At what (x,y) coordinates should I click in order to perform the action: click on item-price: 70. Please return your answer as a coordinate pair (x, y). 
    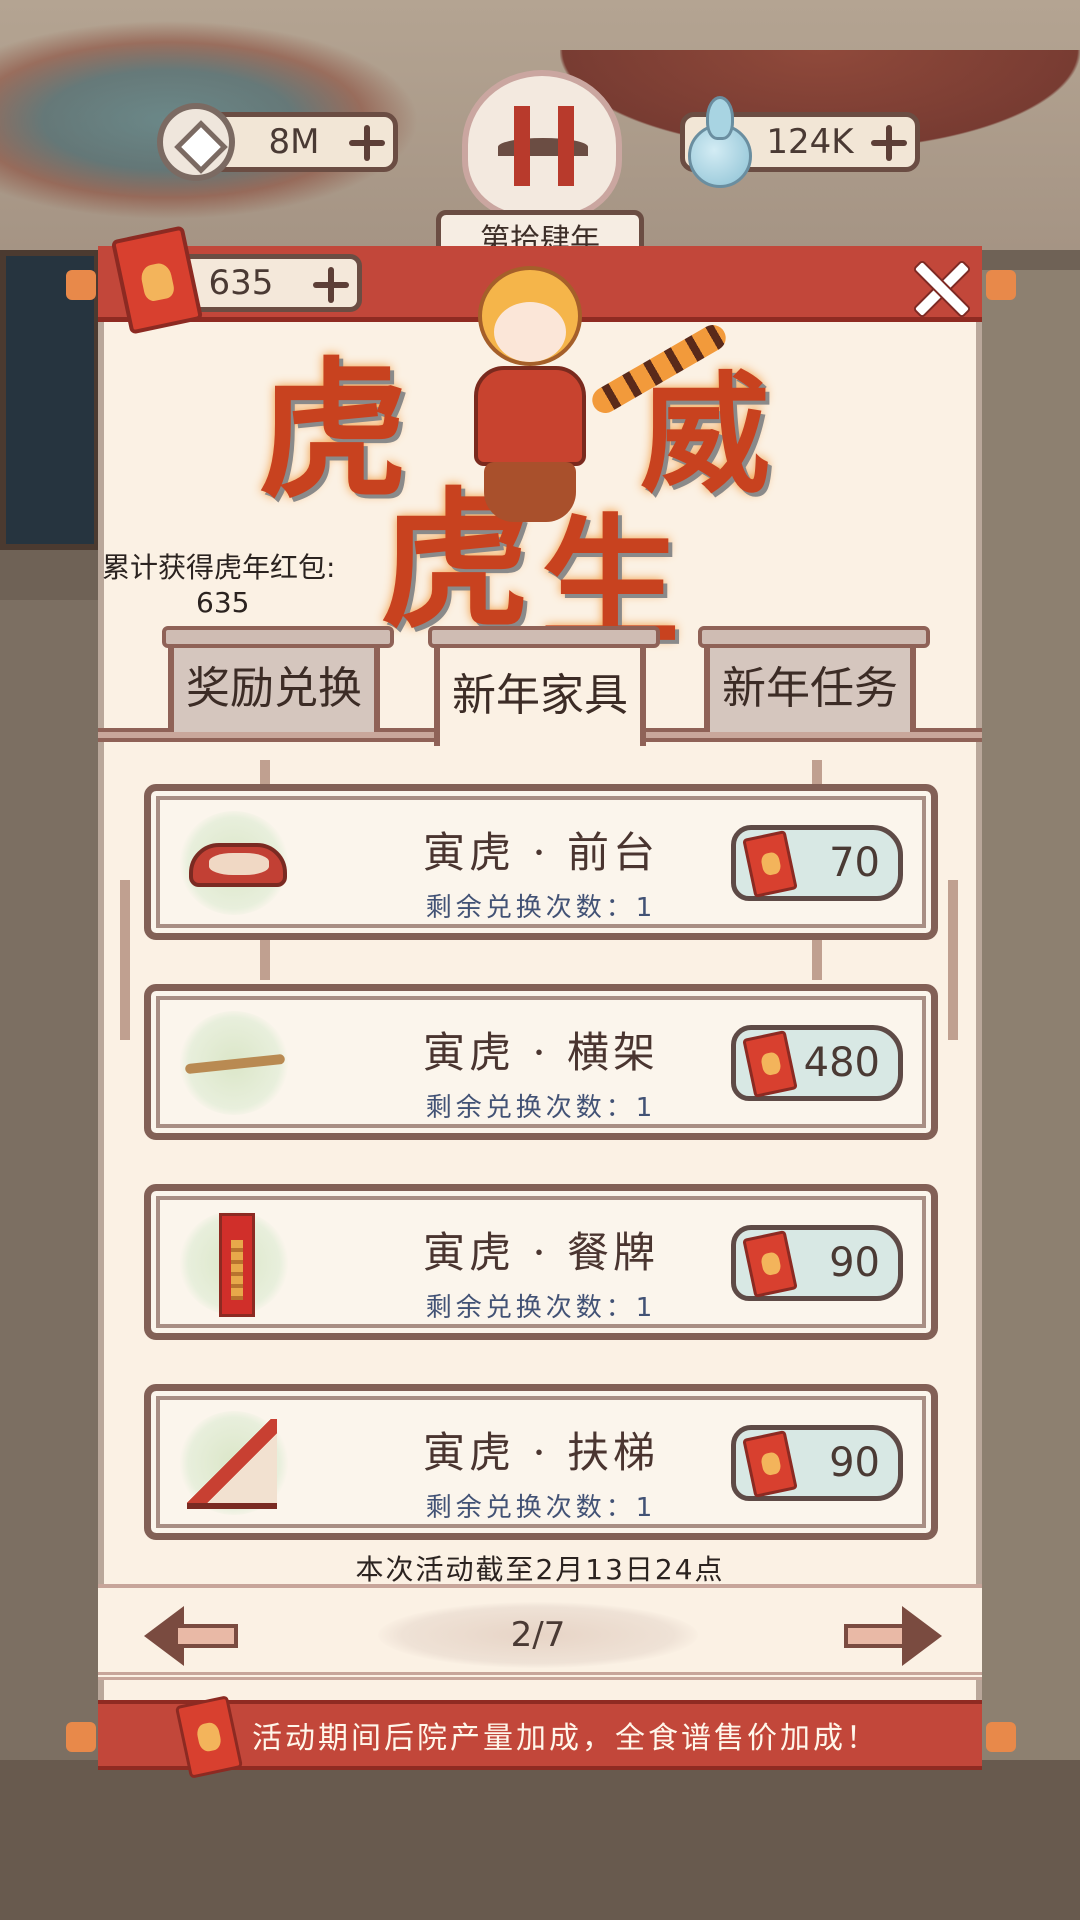
    Looking at the image, I should click on (854, 863).